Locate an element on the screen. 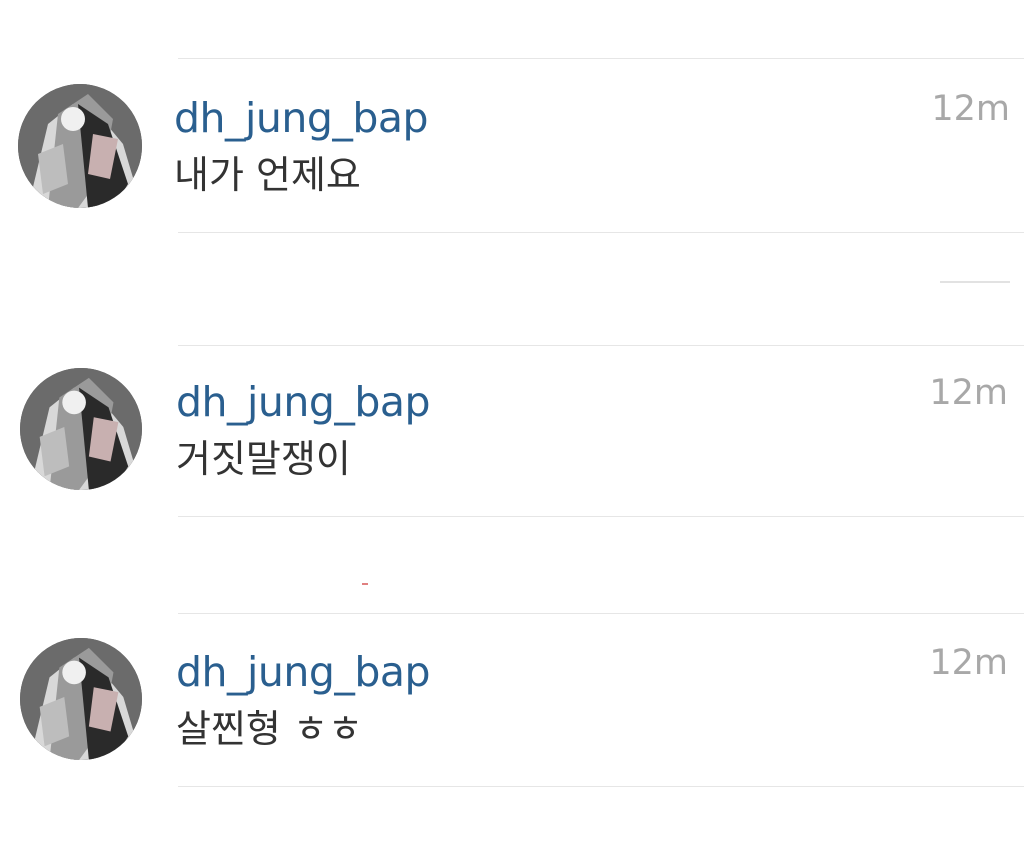  comment-text: 거짓말쟁이 is located at coordinates (263, 459).